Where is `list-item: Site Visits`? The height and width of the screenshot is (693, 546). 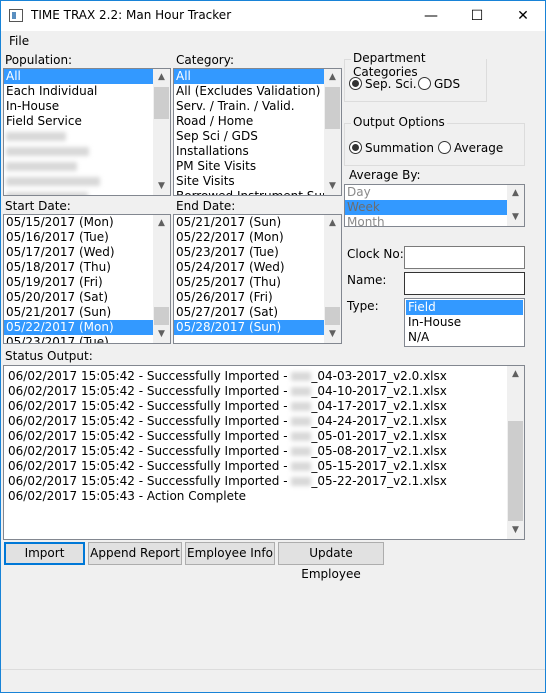 list-item: Site Visits is located at coordinates (249, 181).